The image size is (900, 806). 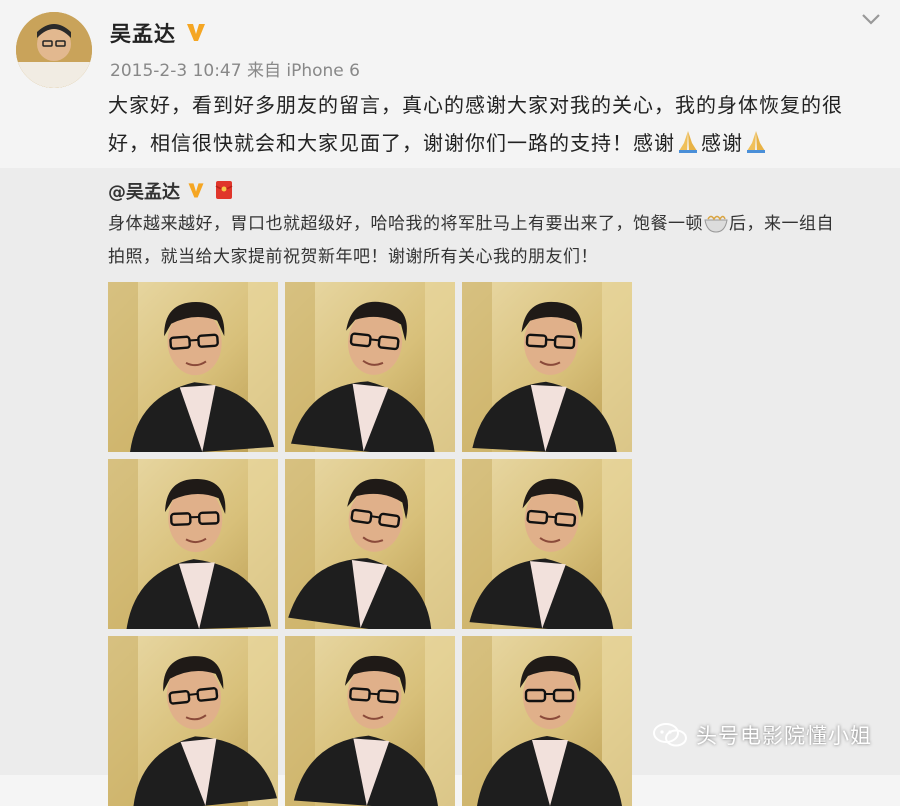 I want to click on post-text-line2: 好，相信很快就会和大家见面了，谢谢你们一路的支持！感谢, so click(x=391, y=143).